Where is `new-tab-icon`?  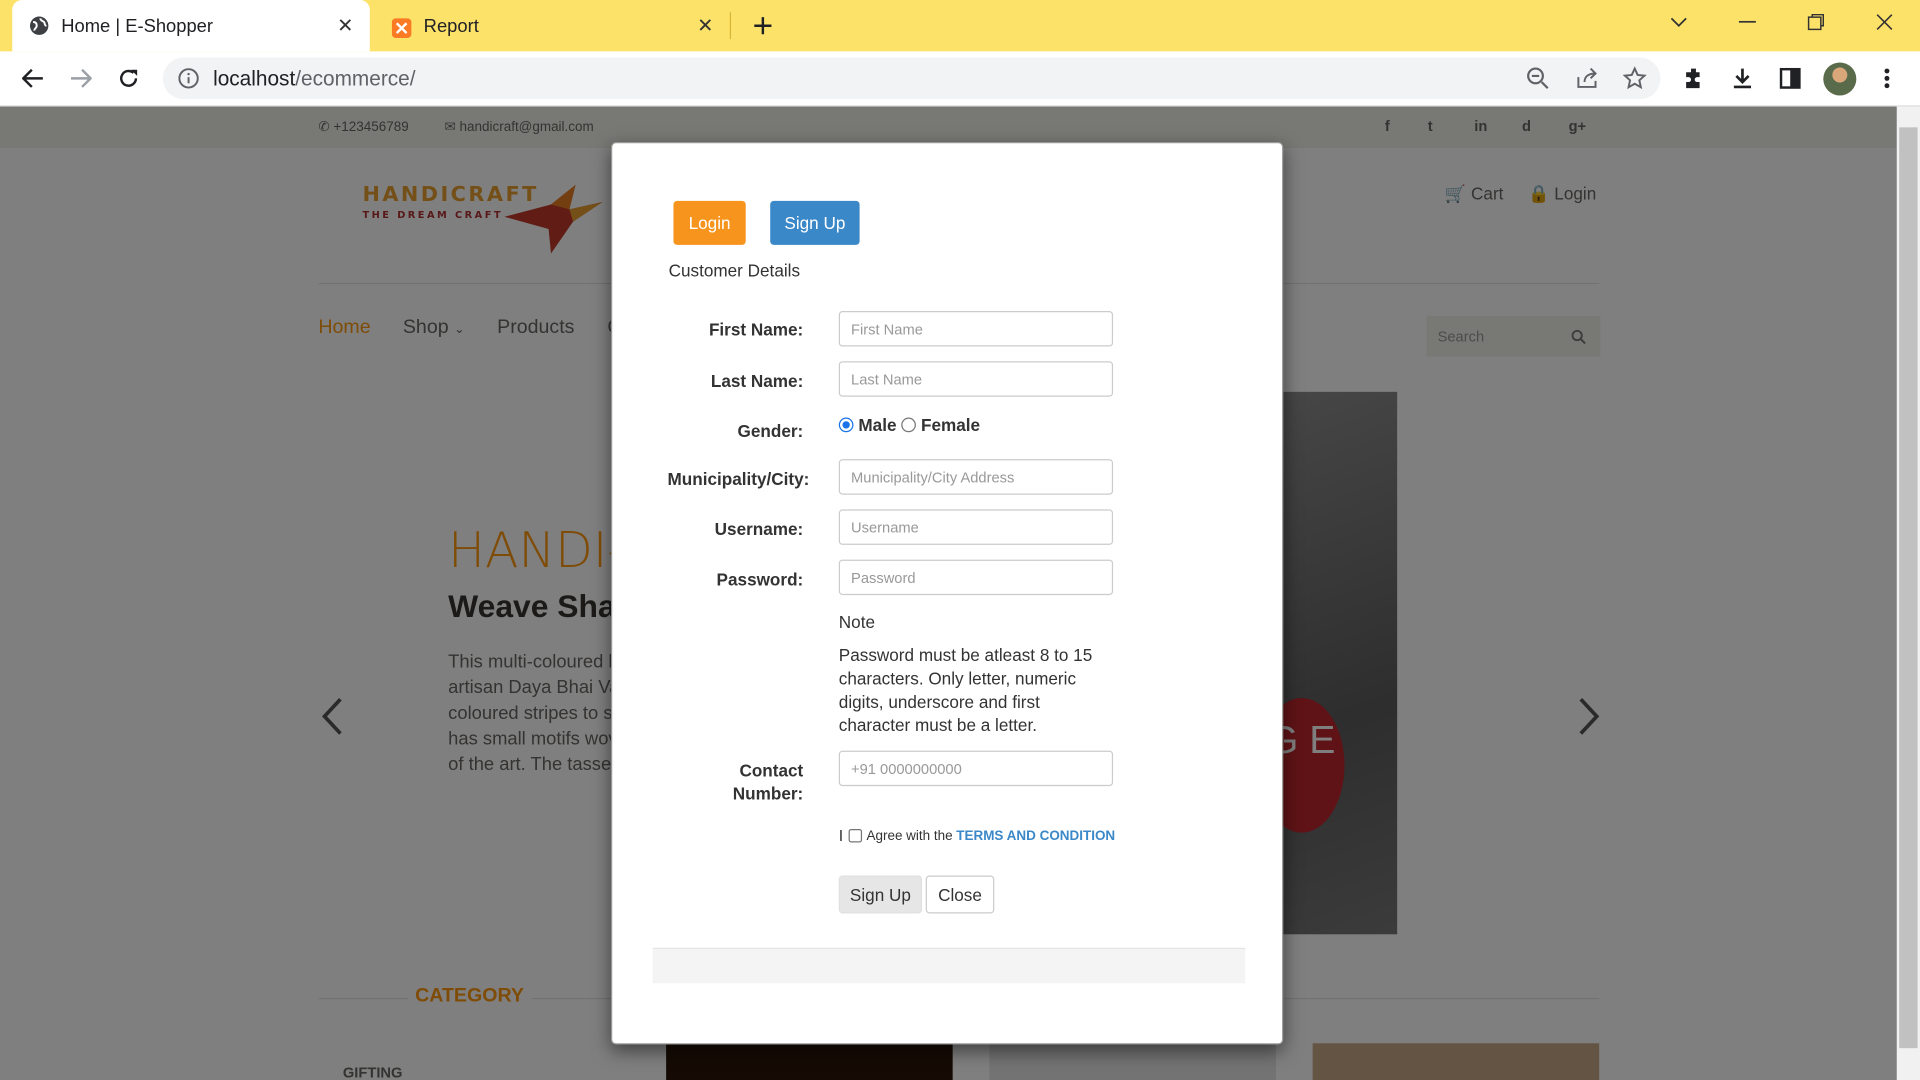
new-tab-icon is located at coordinates (762, 25).